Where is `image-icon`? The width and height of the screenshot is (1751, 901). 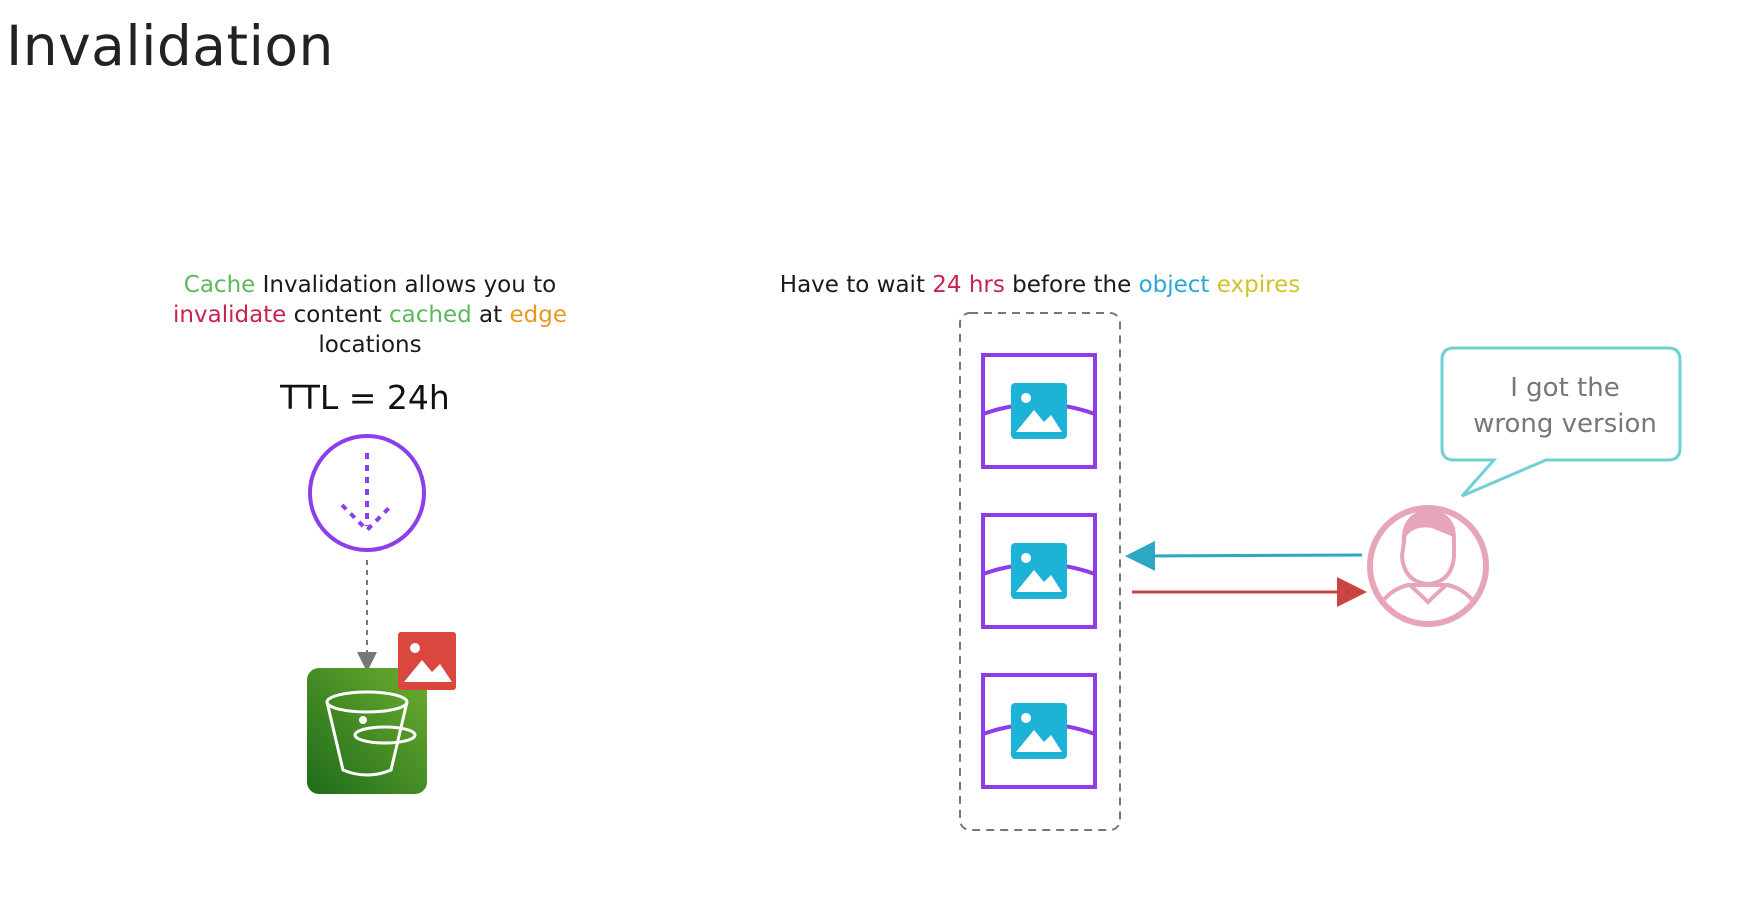 image-icon is located at coordinates (427, 661).